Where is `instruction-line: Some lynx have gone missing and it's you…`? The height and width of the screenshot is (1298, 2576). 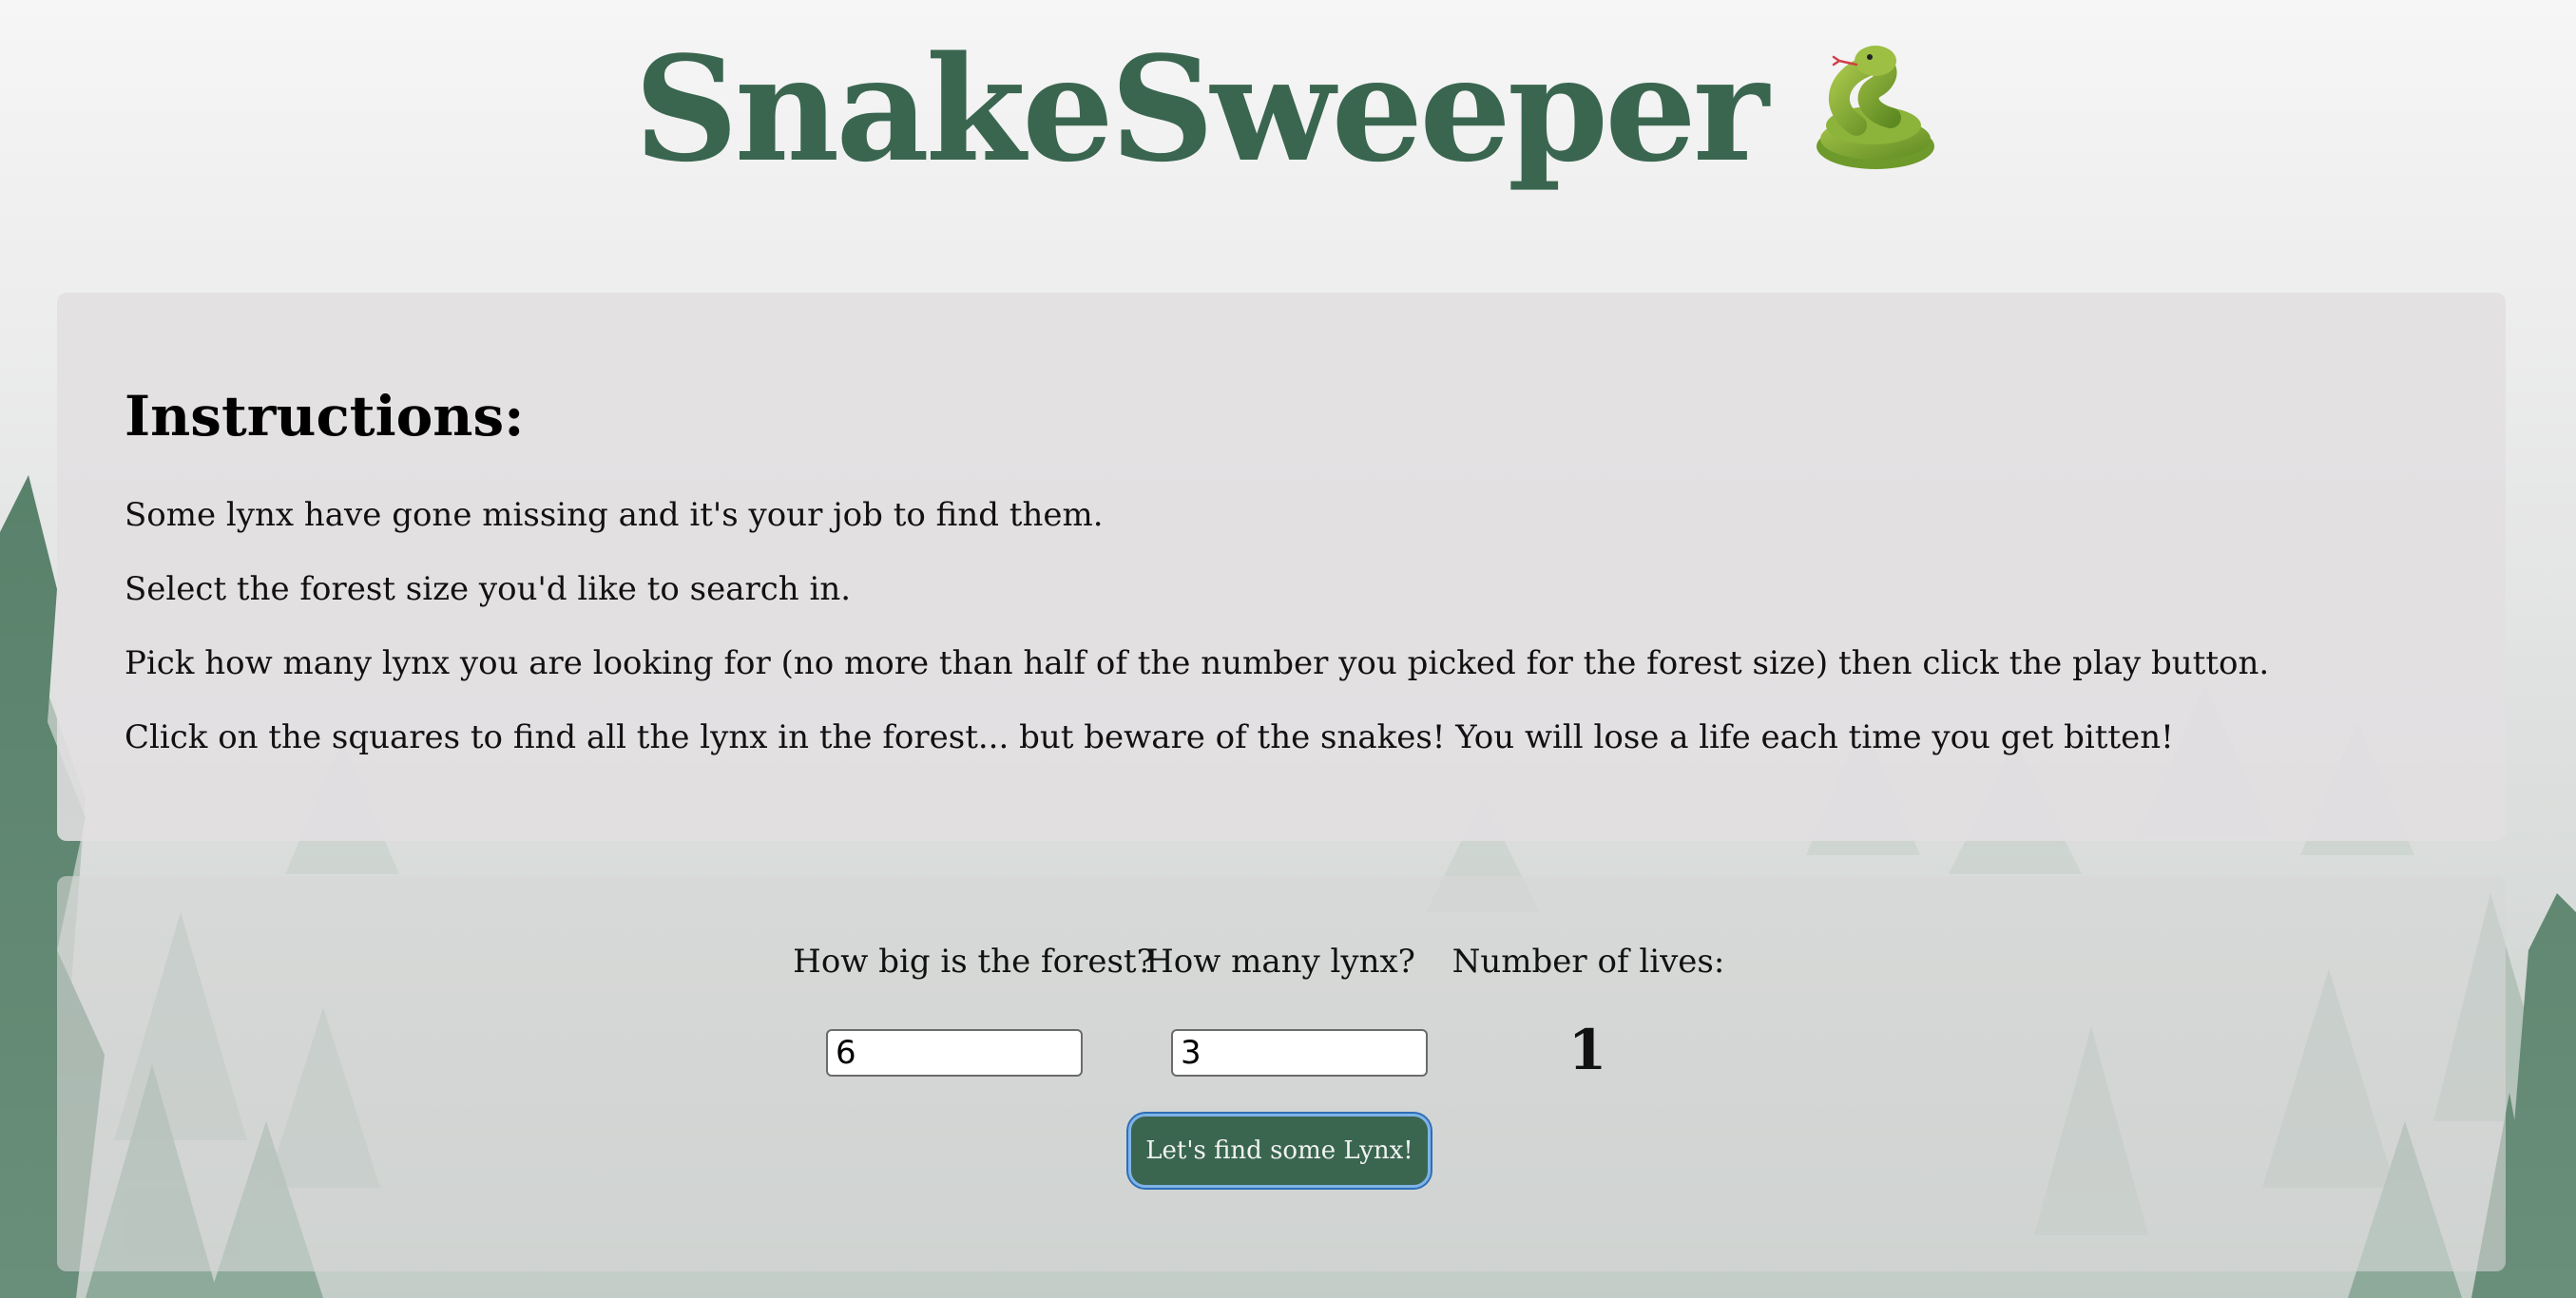
instruction-line: Some lynx have gone missing and it's you… is located at coordinates (614, 515).